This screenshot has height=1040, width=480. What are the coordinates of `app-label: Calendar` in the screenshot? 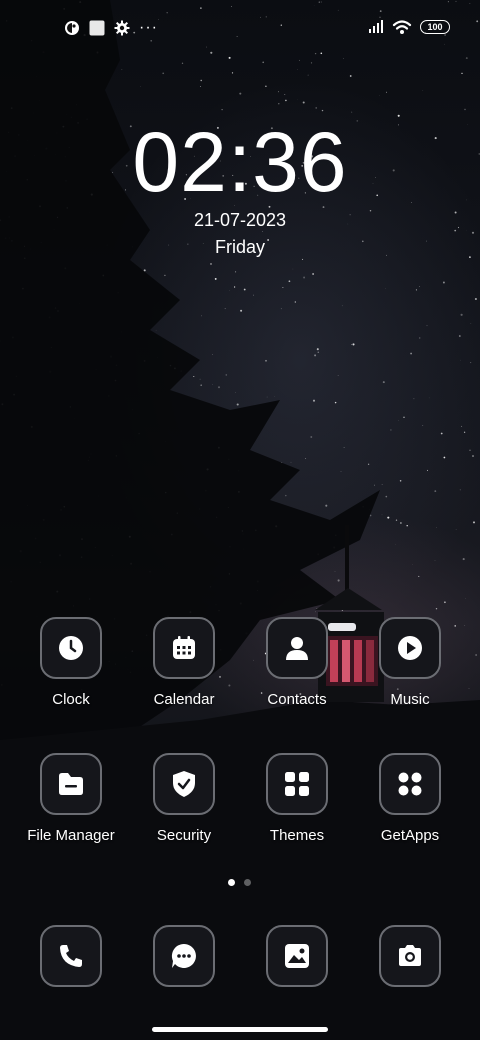 It's located at (184, 699).